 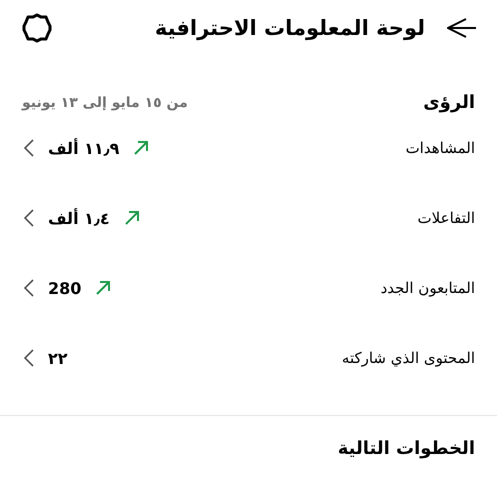 What do you see at coordinates (248, 358) in the screenshot?
I see `insight-row: المحتوى الذي شاركته ٢٢` at bounding box center [248, 358].